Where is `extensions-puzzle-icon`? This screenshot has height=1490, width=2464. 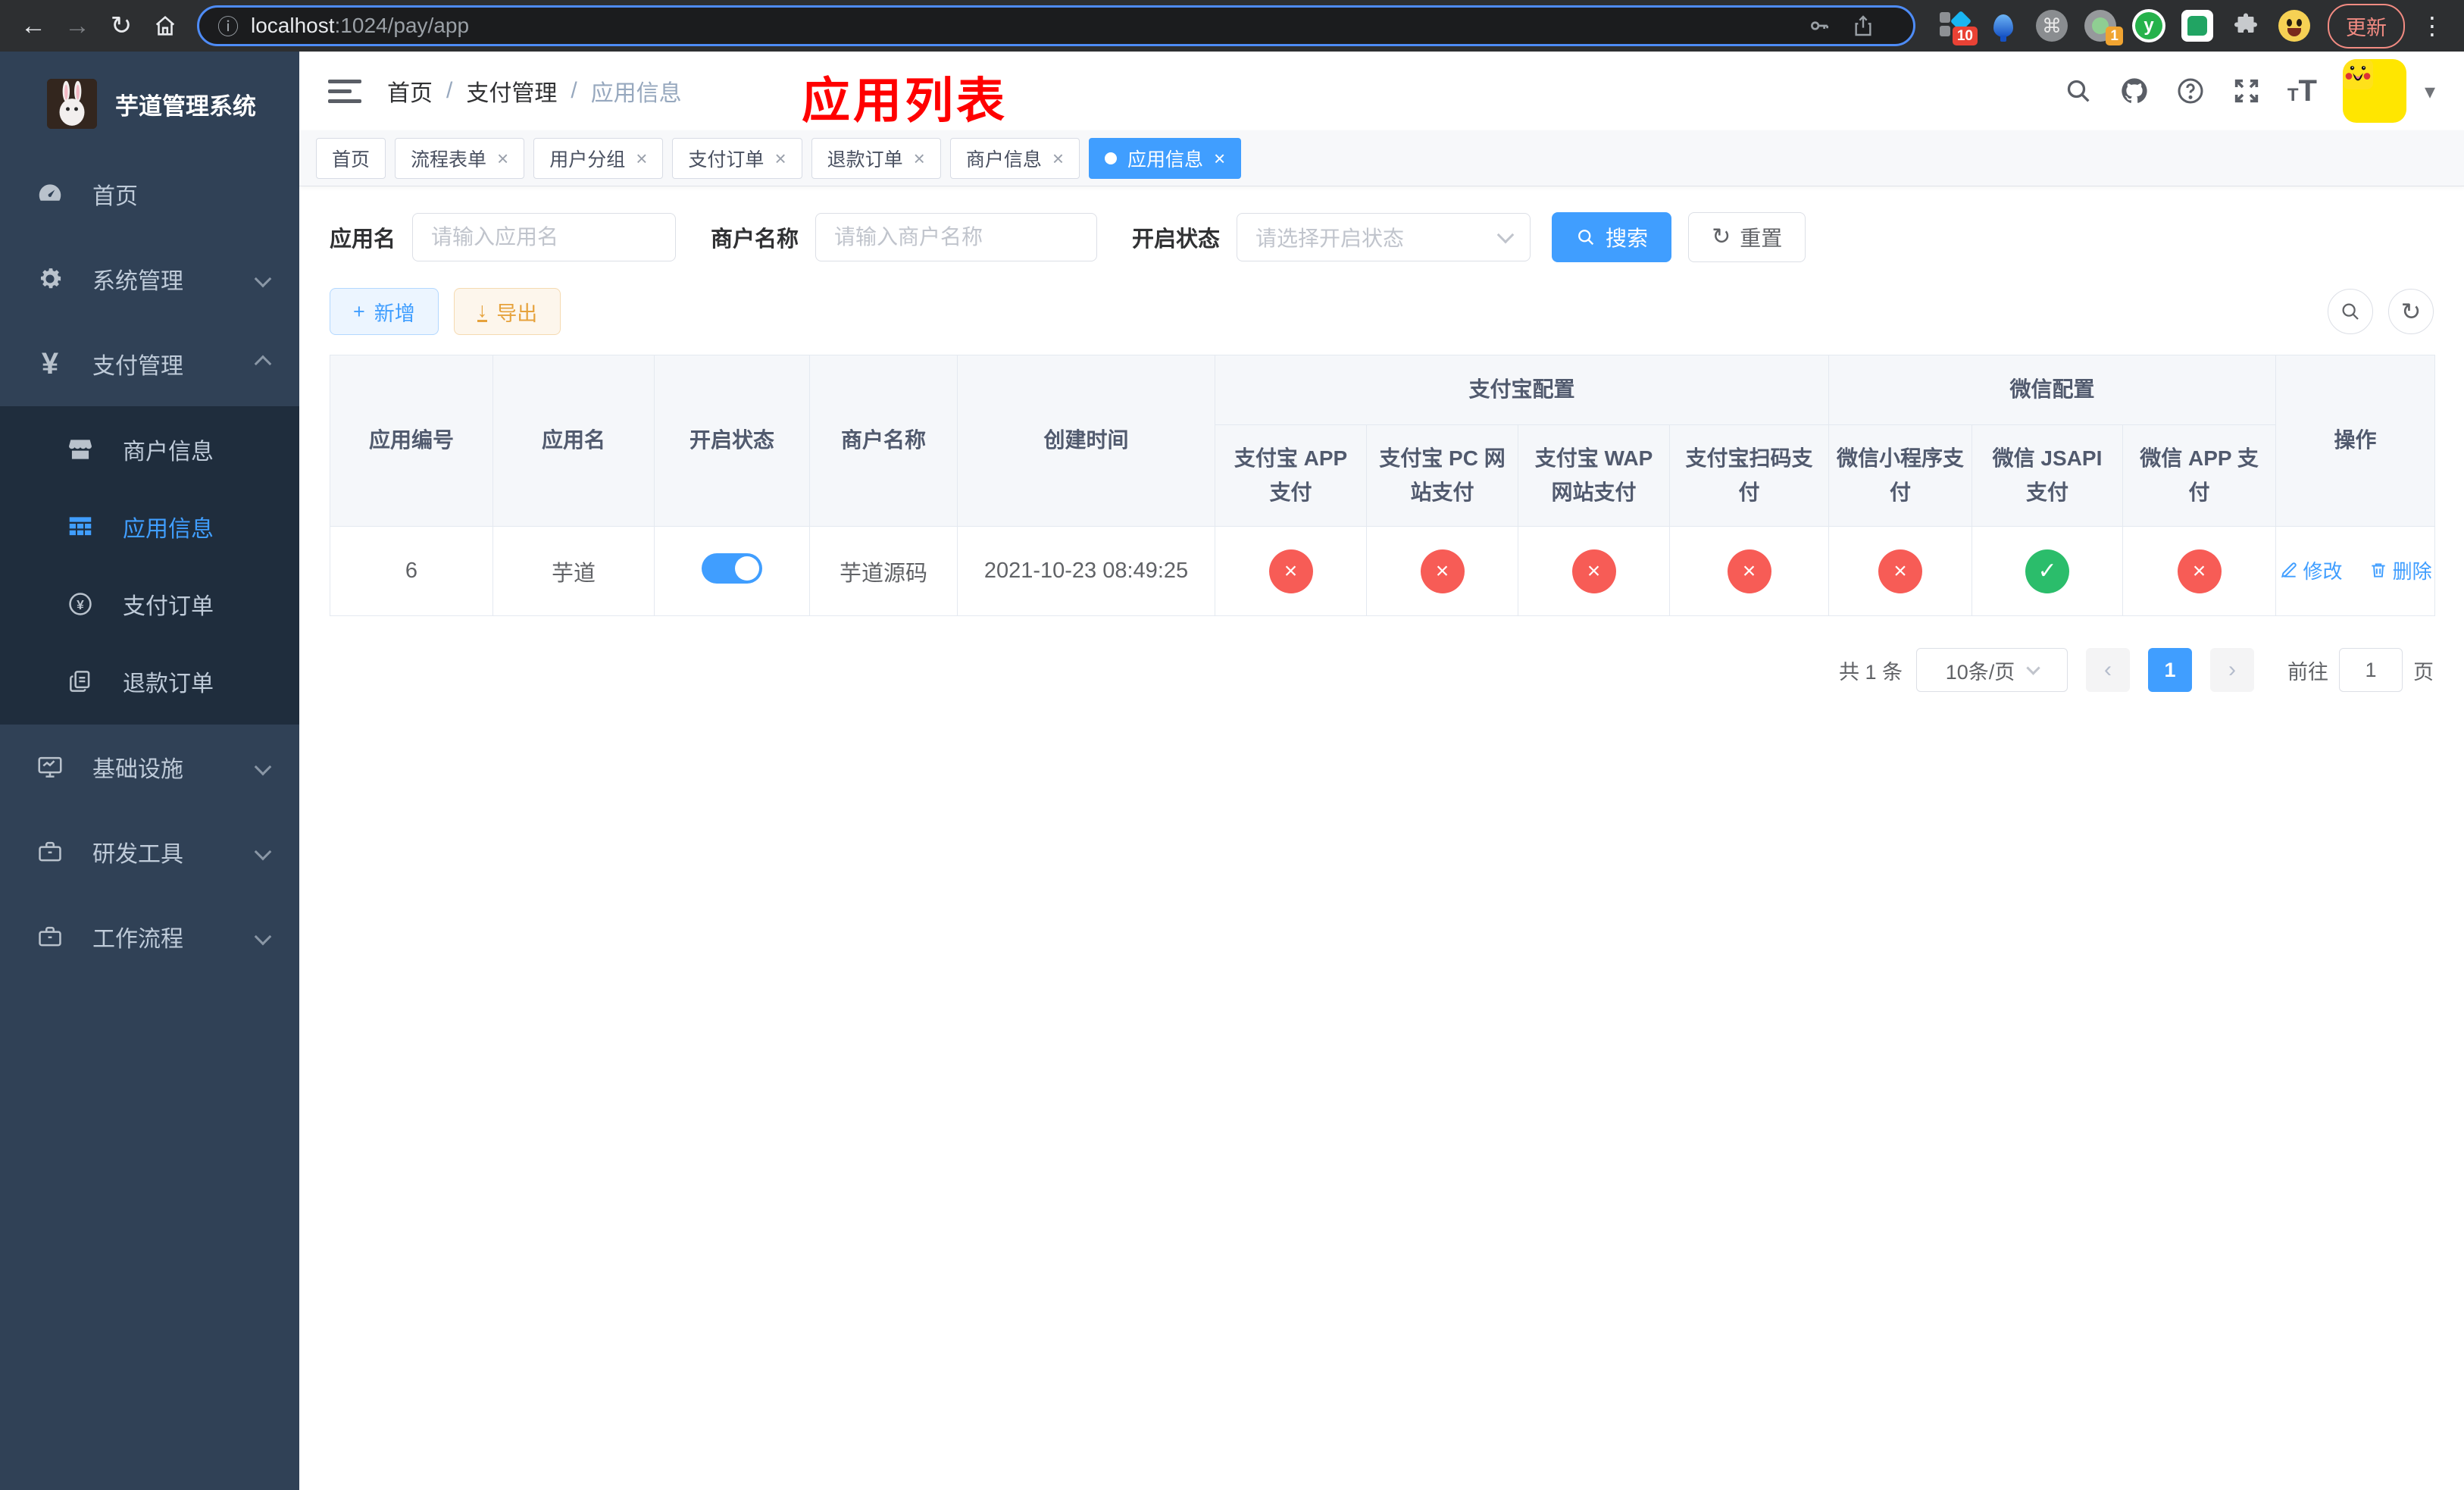 extensions-puzzle-icon is located at coordinates (2245, 26).